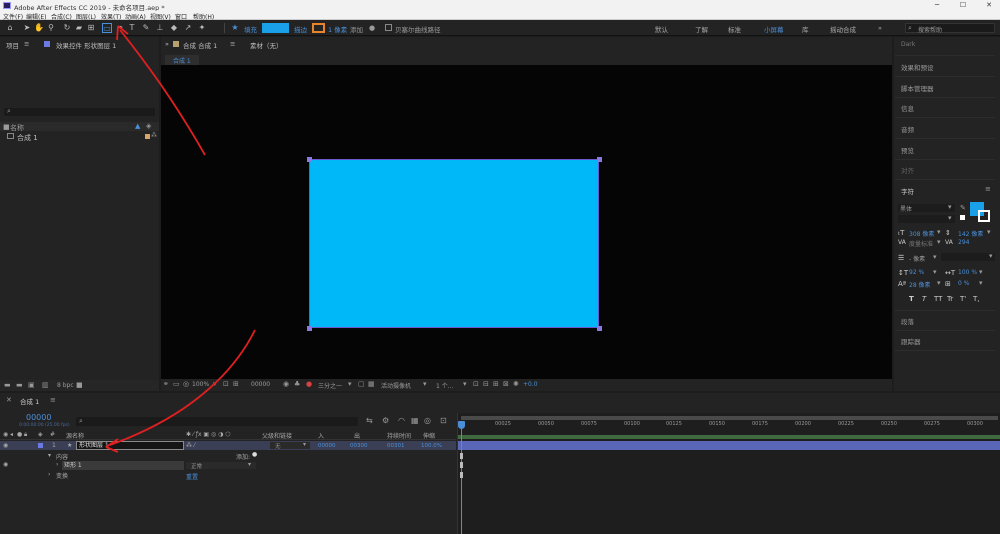 This screenshot has height=534, width=1000. I want to click on annotation-arrows, so click(180, 239).